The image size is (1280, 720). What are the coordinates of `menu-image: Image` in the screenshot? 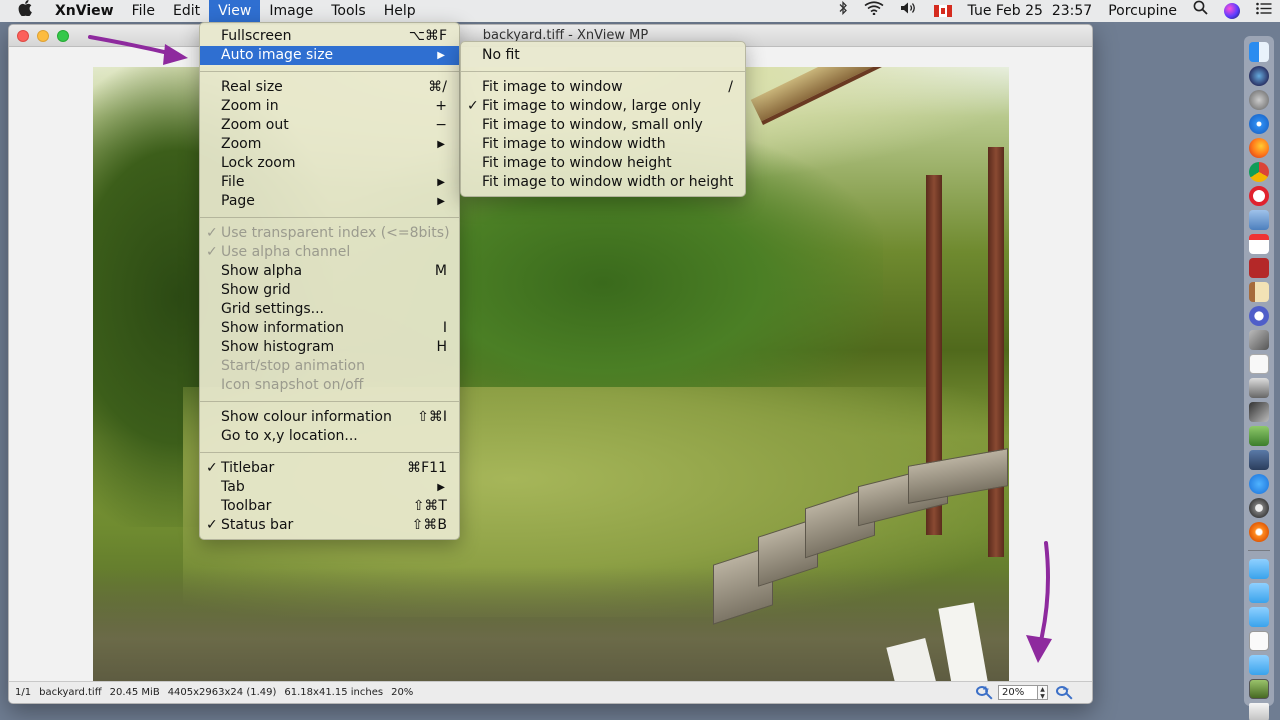 It's located at (291, 11).